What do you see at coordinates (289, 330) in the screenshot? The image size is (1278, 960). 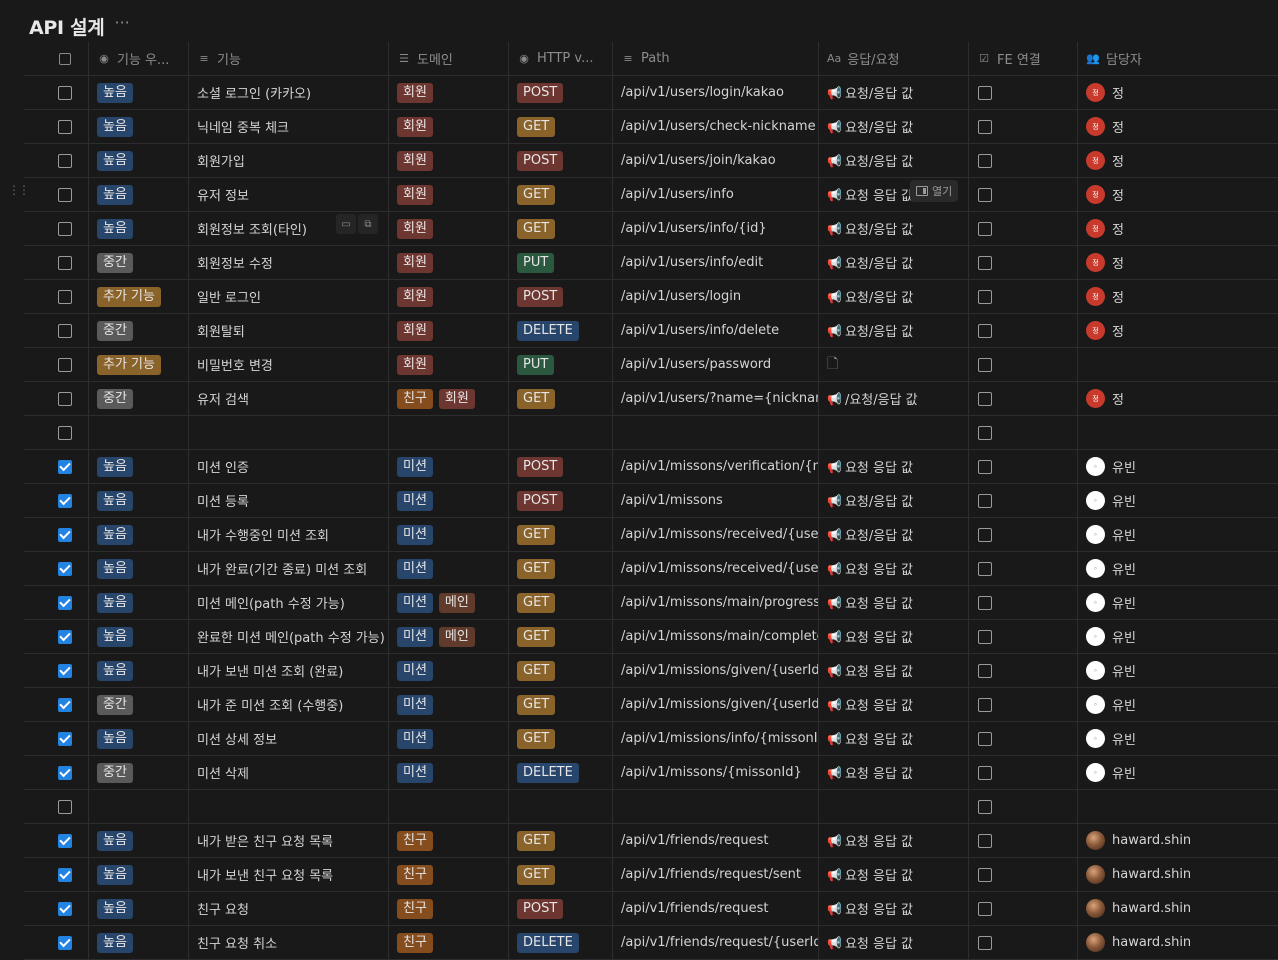 I see `feature-cell: 회원탈퇴` at bounding box center [289, 330].